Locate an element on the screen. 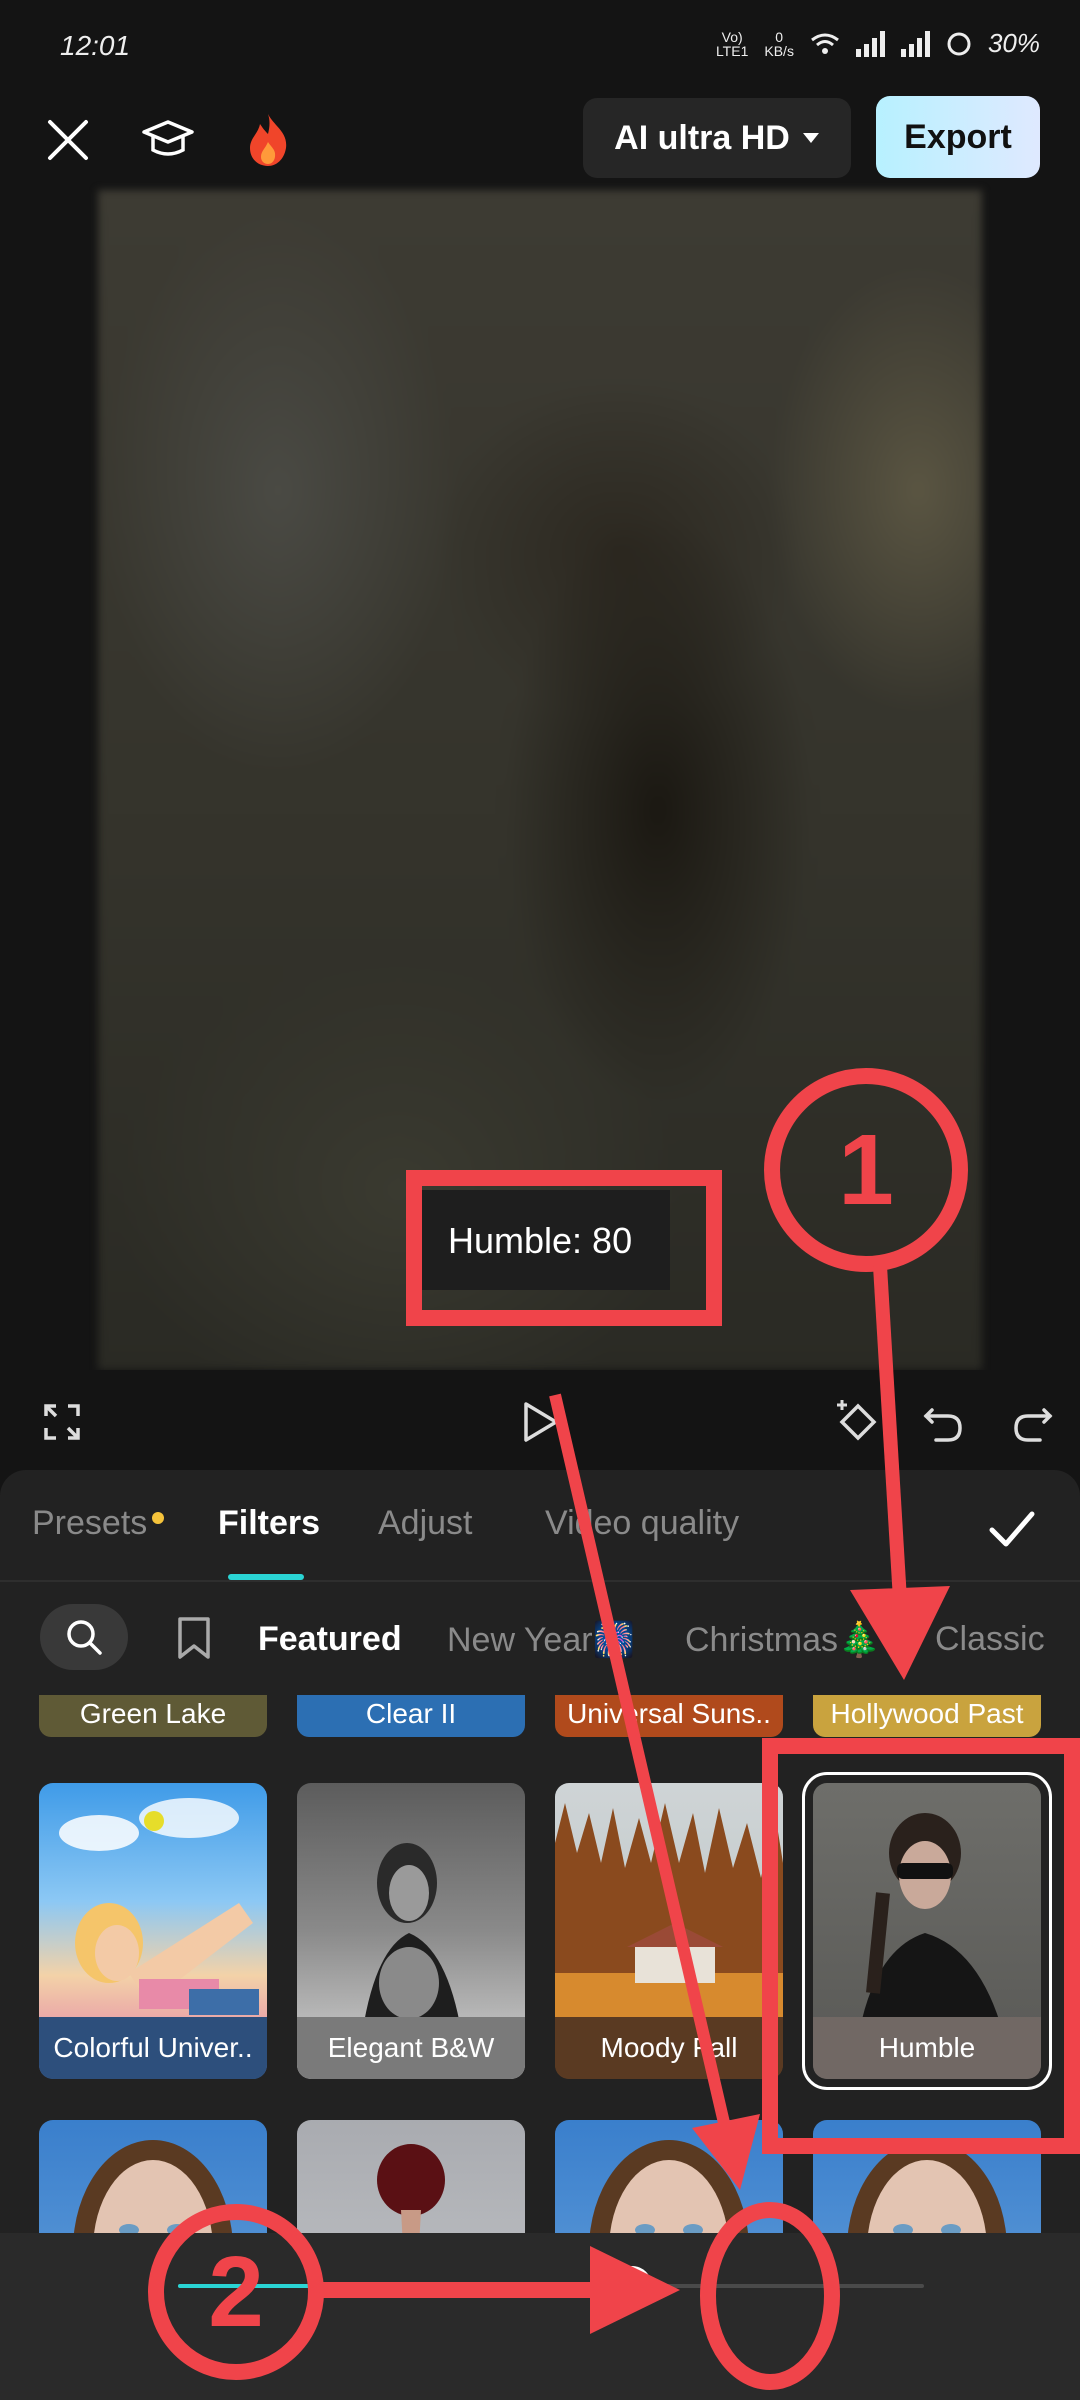  filter-label: Universal Suns.. is located at coordinates (669, 1713).